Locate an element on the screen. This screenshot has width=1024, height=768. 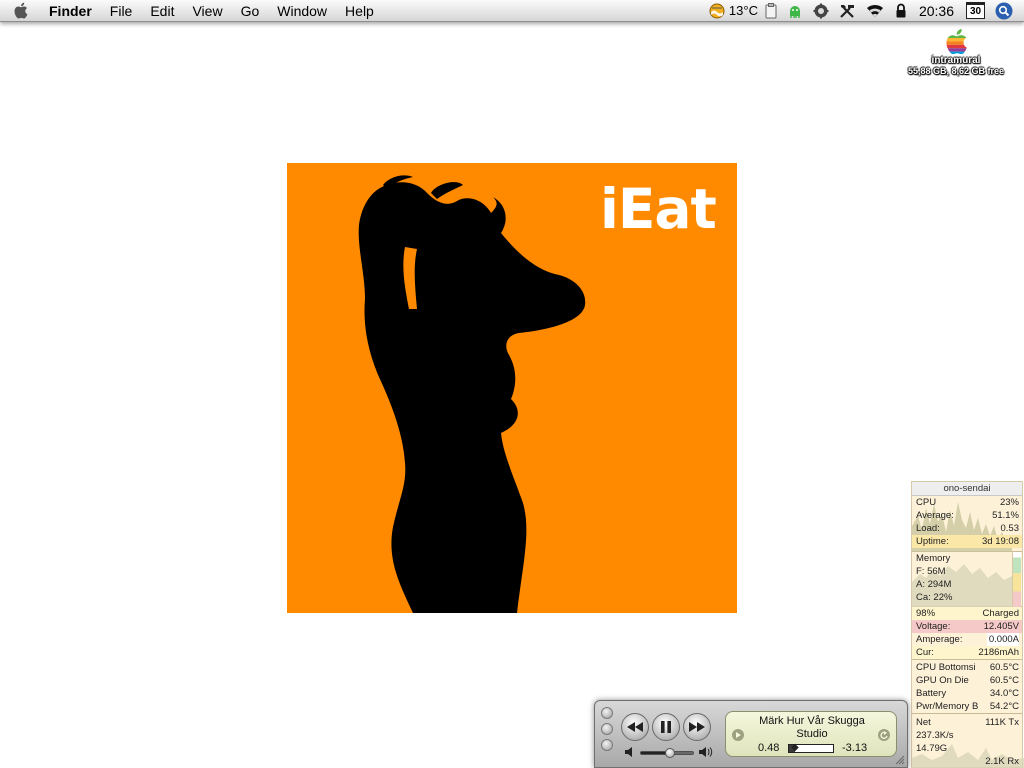
weather-menu: 13°C is located at coordinates (732, 11).